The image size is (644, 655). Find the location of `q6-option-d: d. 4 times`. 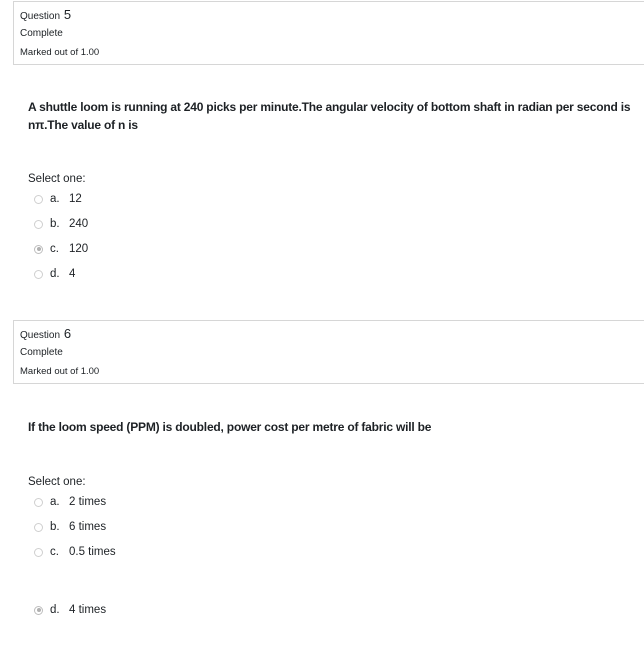

q6-option-d: d. 4 times is located at coordinates (70, 610).